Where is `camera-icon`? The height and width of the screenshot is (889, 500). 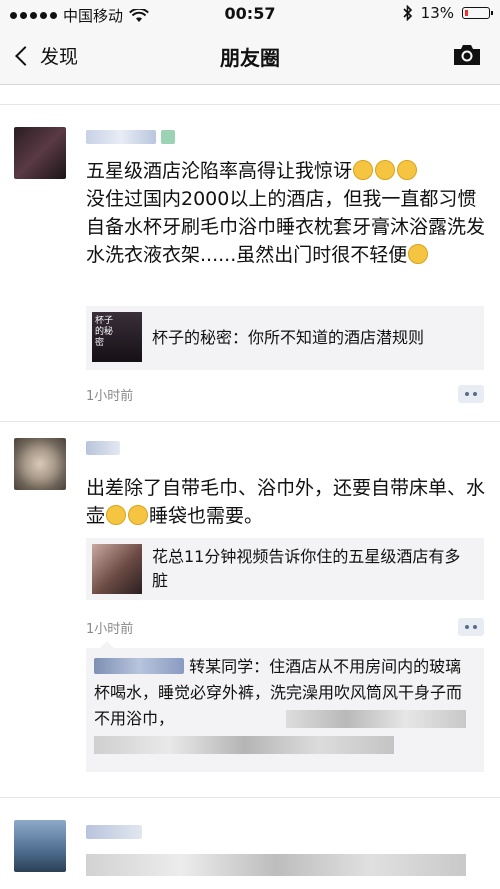
camera-icon is located at coordinates (467, 55).